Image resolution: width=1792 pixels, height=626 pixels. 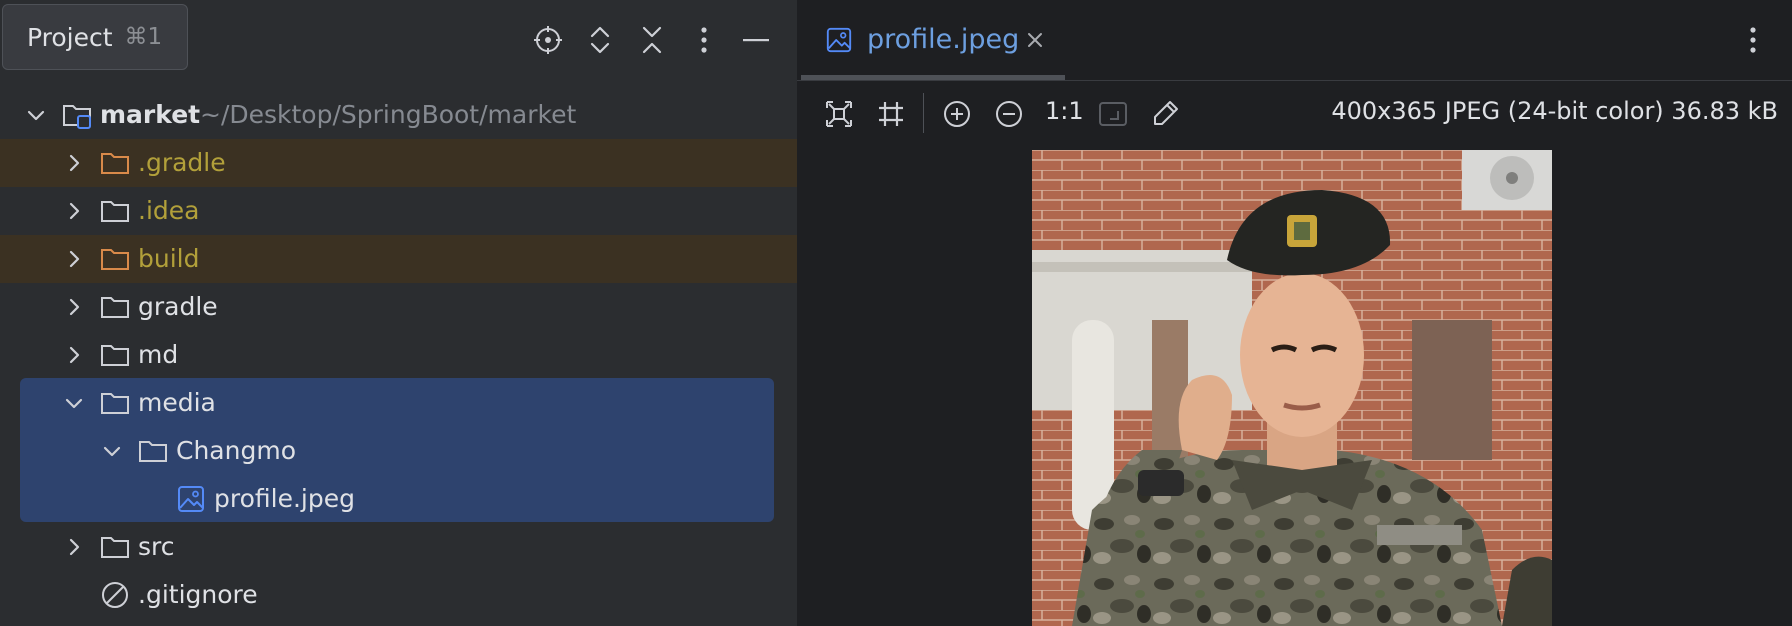 What do you see at coordinates (398, 595) in the screenshot?
I see `tree-item-gitignore: .gitignore` at bounding box center [398, 595].